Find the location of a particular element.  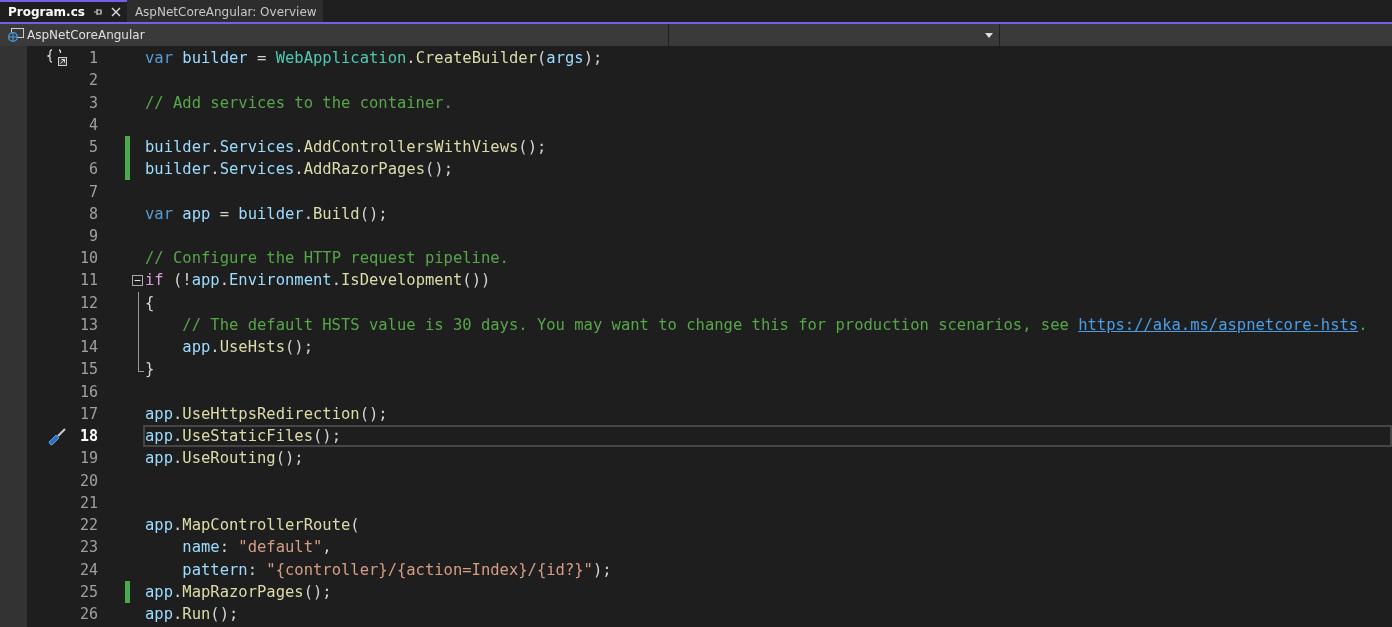

code-line: builder.Services.AddControllersWithViews(); is located at coordinates (346, 147).